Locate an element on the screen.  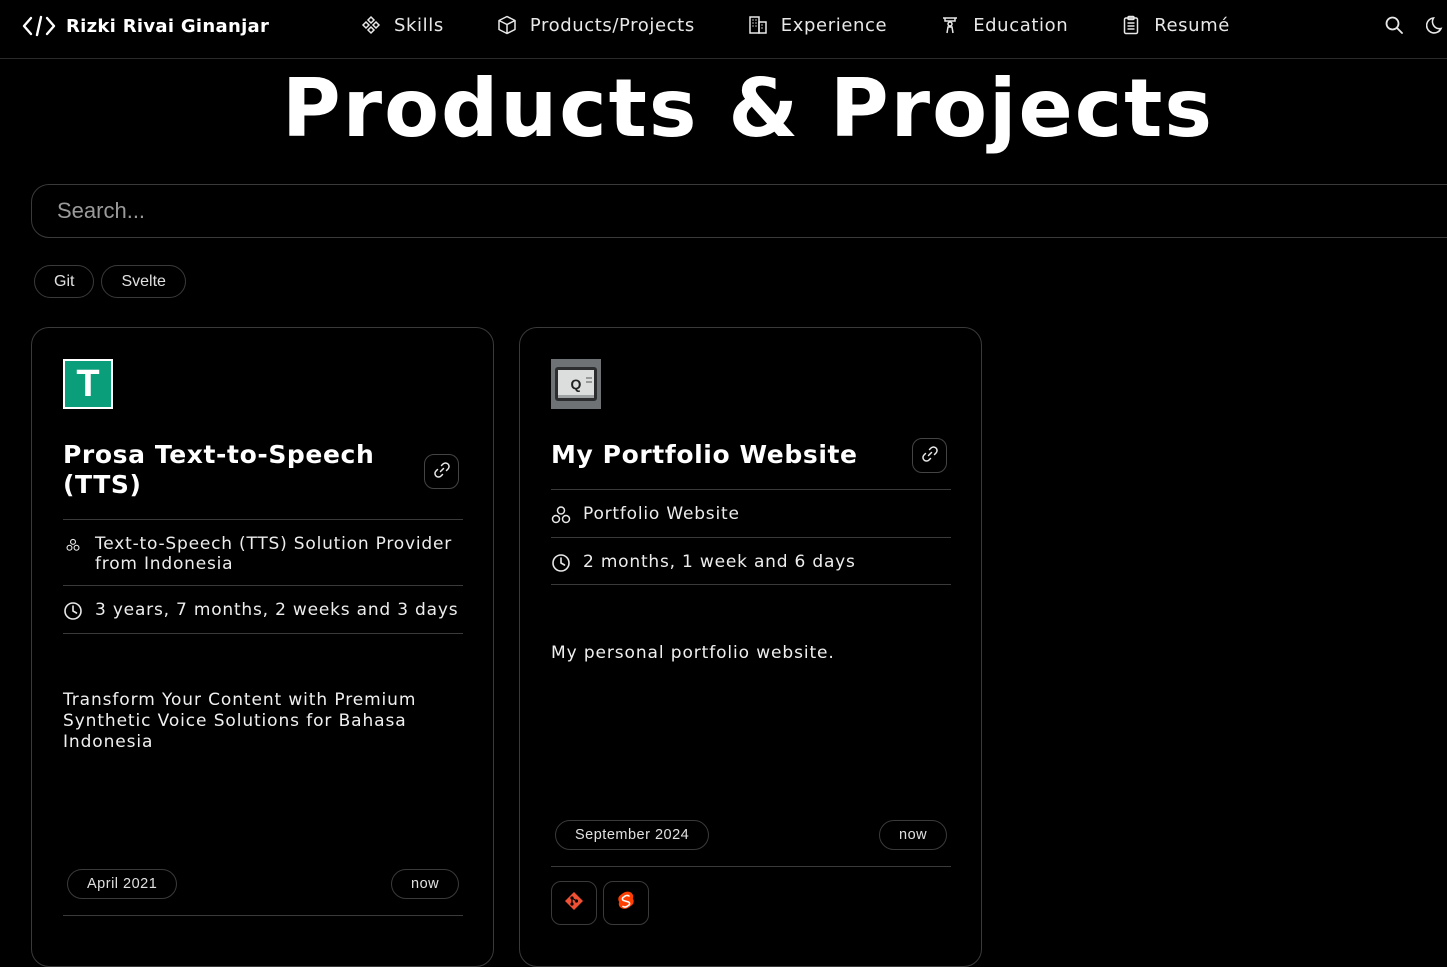
filter-chip-git: Git is located at coordinates (64, 281).